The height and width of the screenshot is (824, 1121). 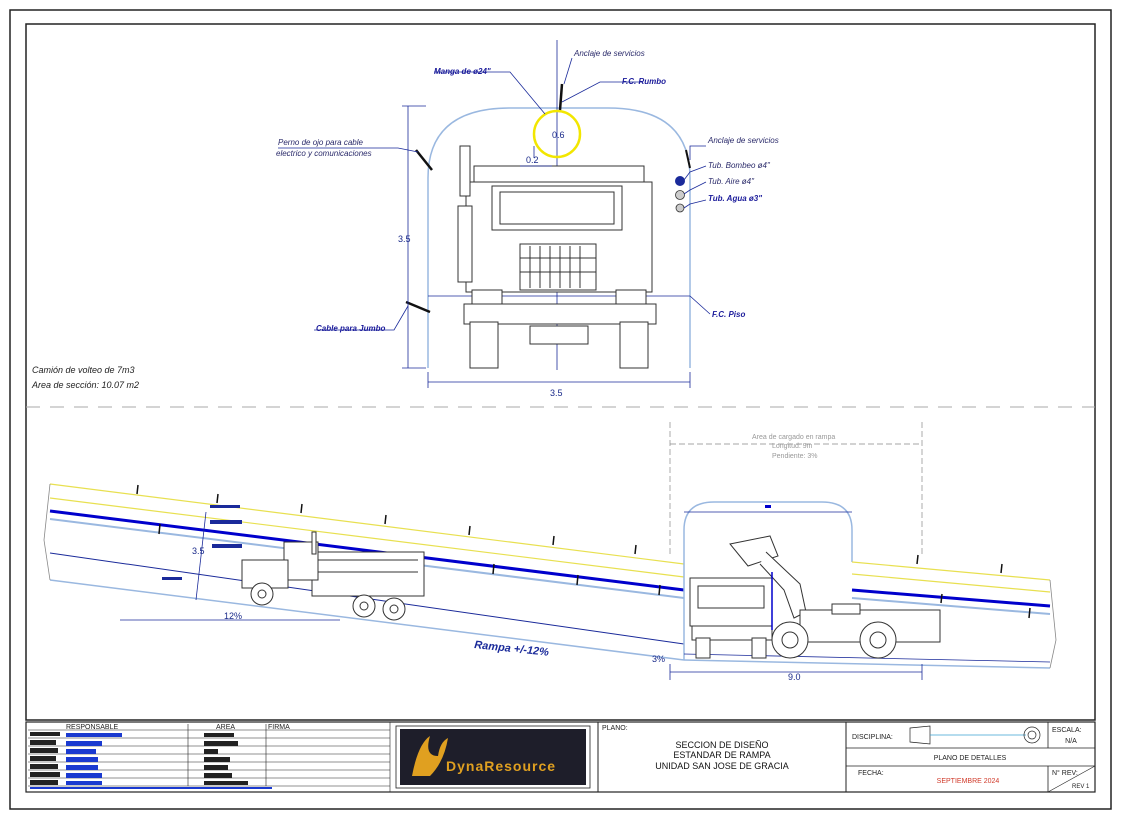 I want to click on logo-text: DynaResource, so click(x=501, y=766).